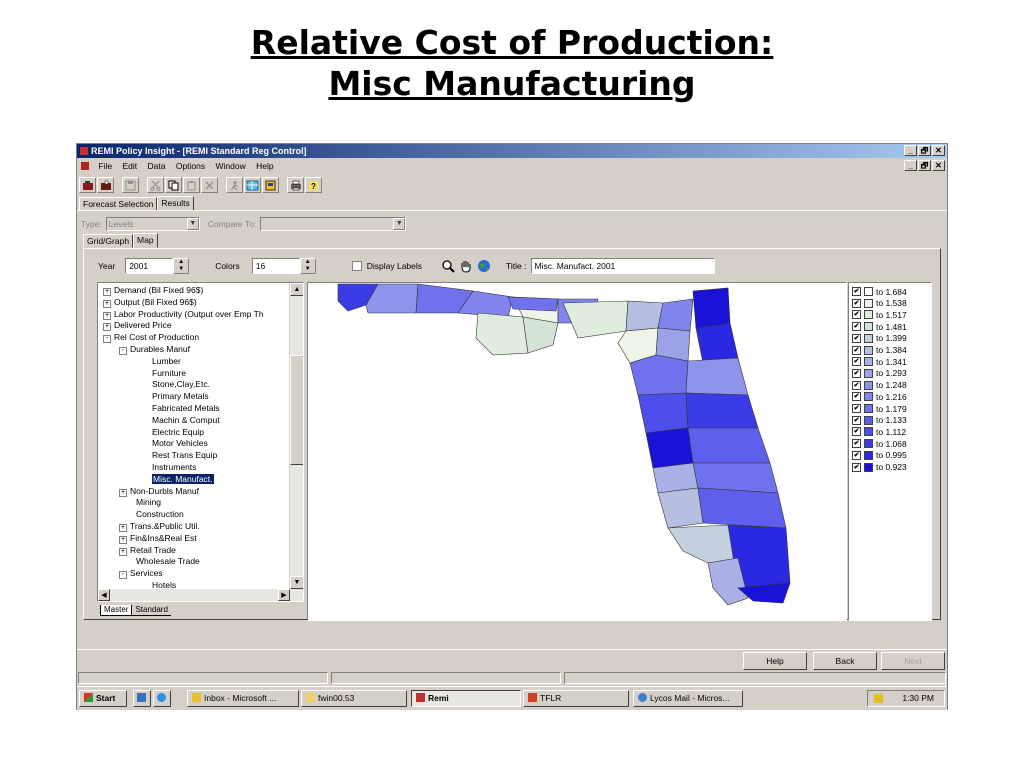 Image resolution: width=1024 pixels, height=768 pixels. Describe the element at coordinates (166, 561) in the screenshot. I see `tree-item: Wholesale Trade` at that location.